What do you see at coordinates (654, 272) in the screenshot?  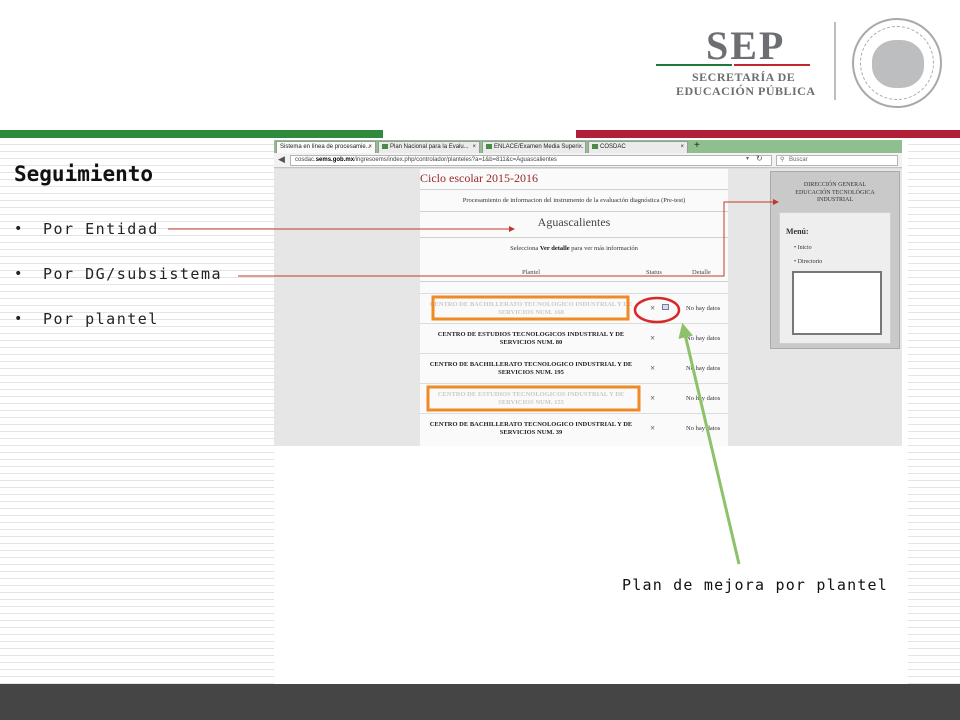 I see `column-header-status: Status` at bounding box center [654, 272].